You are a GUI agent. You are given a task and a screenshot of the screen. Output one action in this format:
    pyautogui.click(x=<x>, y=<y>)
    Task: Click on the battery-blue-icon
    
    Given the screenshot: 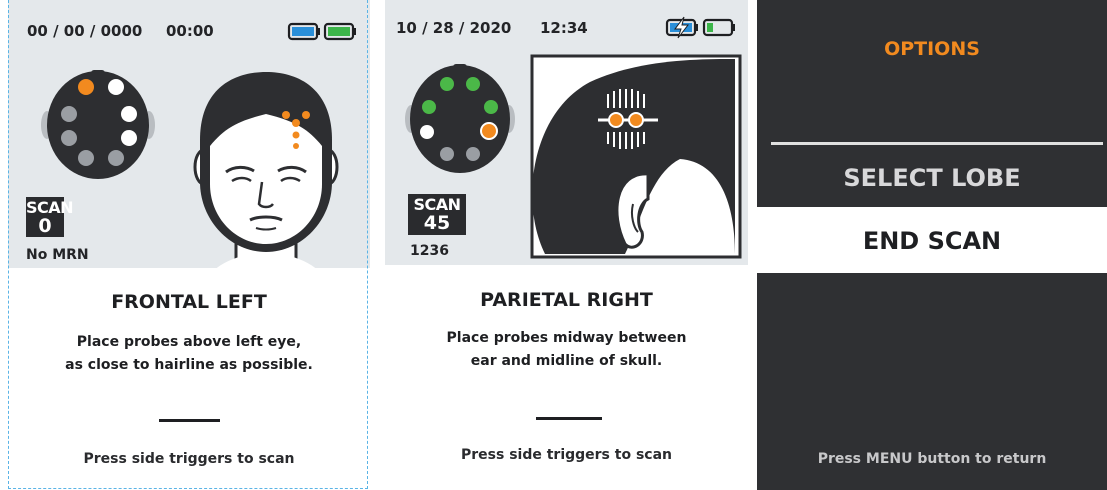 What is the action you would take?
    pyautogui.click(x=303, y=31)
    